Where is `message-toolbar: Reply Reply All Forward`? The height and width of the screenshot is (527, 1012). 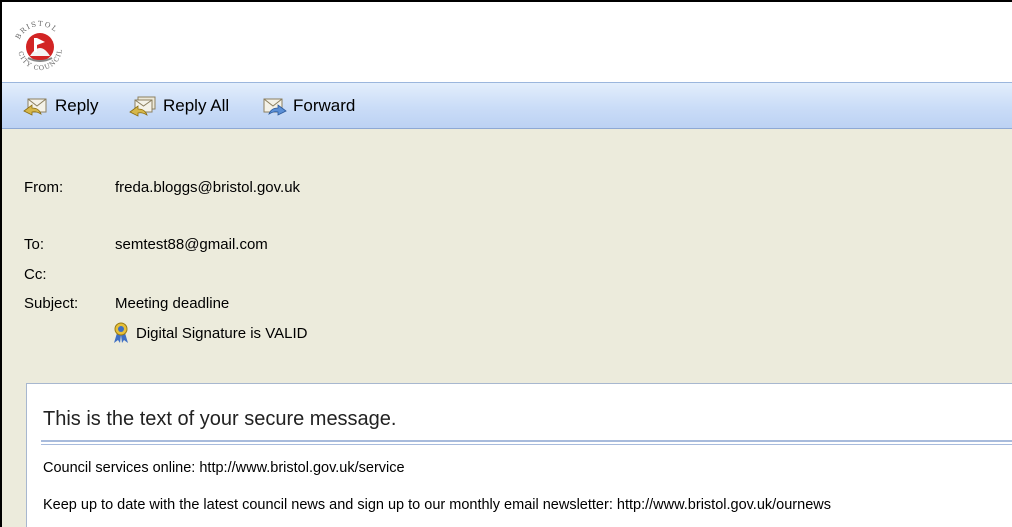
message-toolbar: Reply Reply All Forward is located at coordinates (507, 105).